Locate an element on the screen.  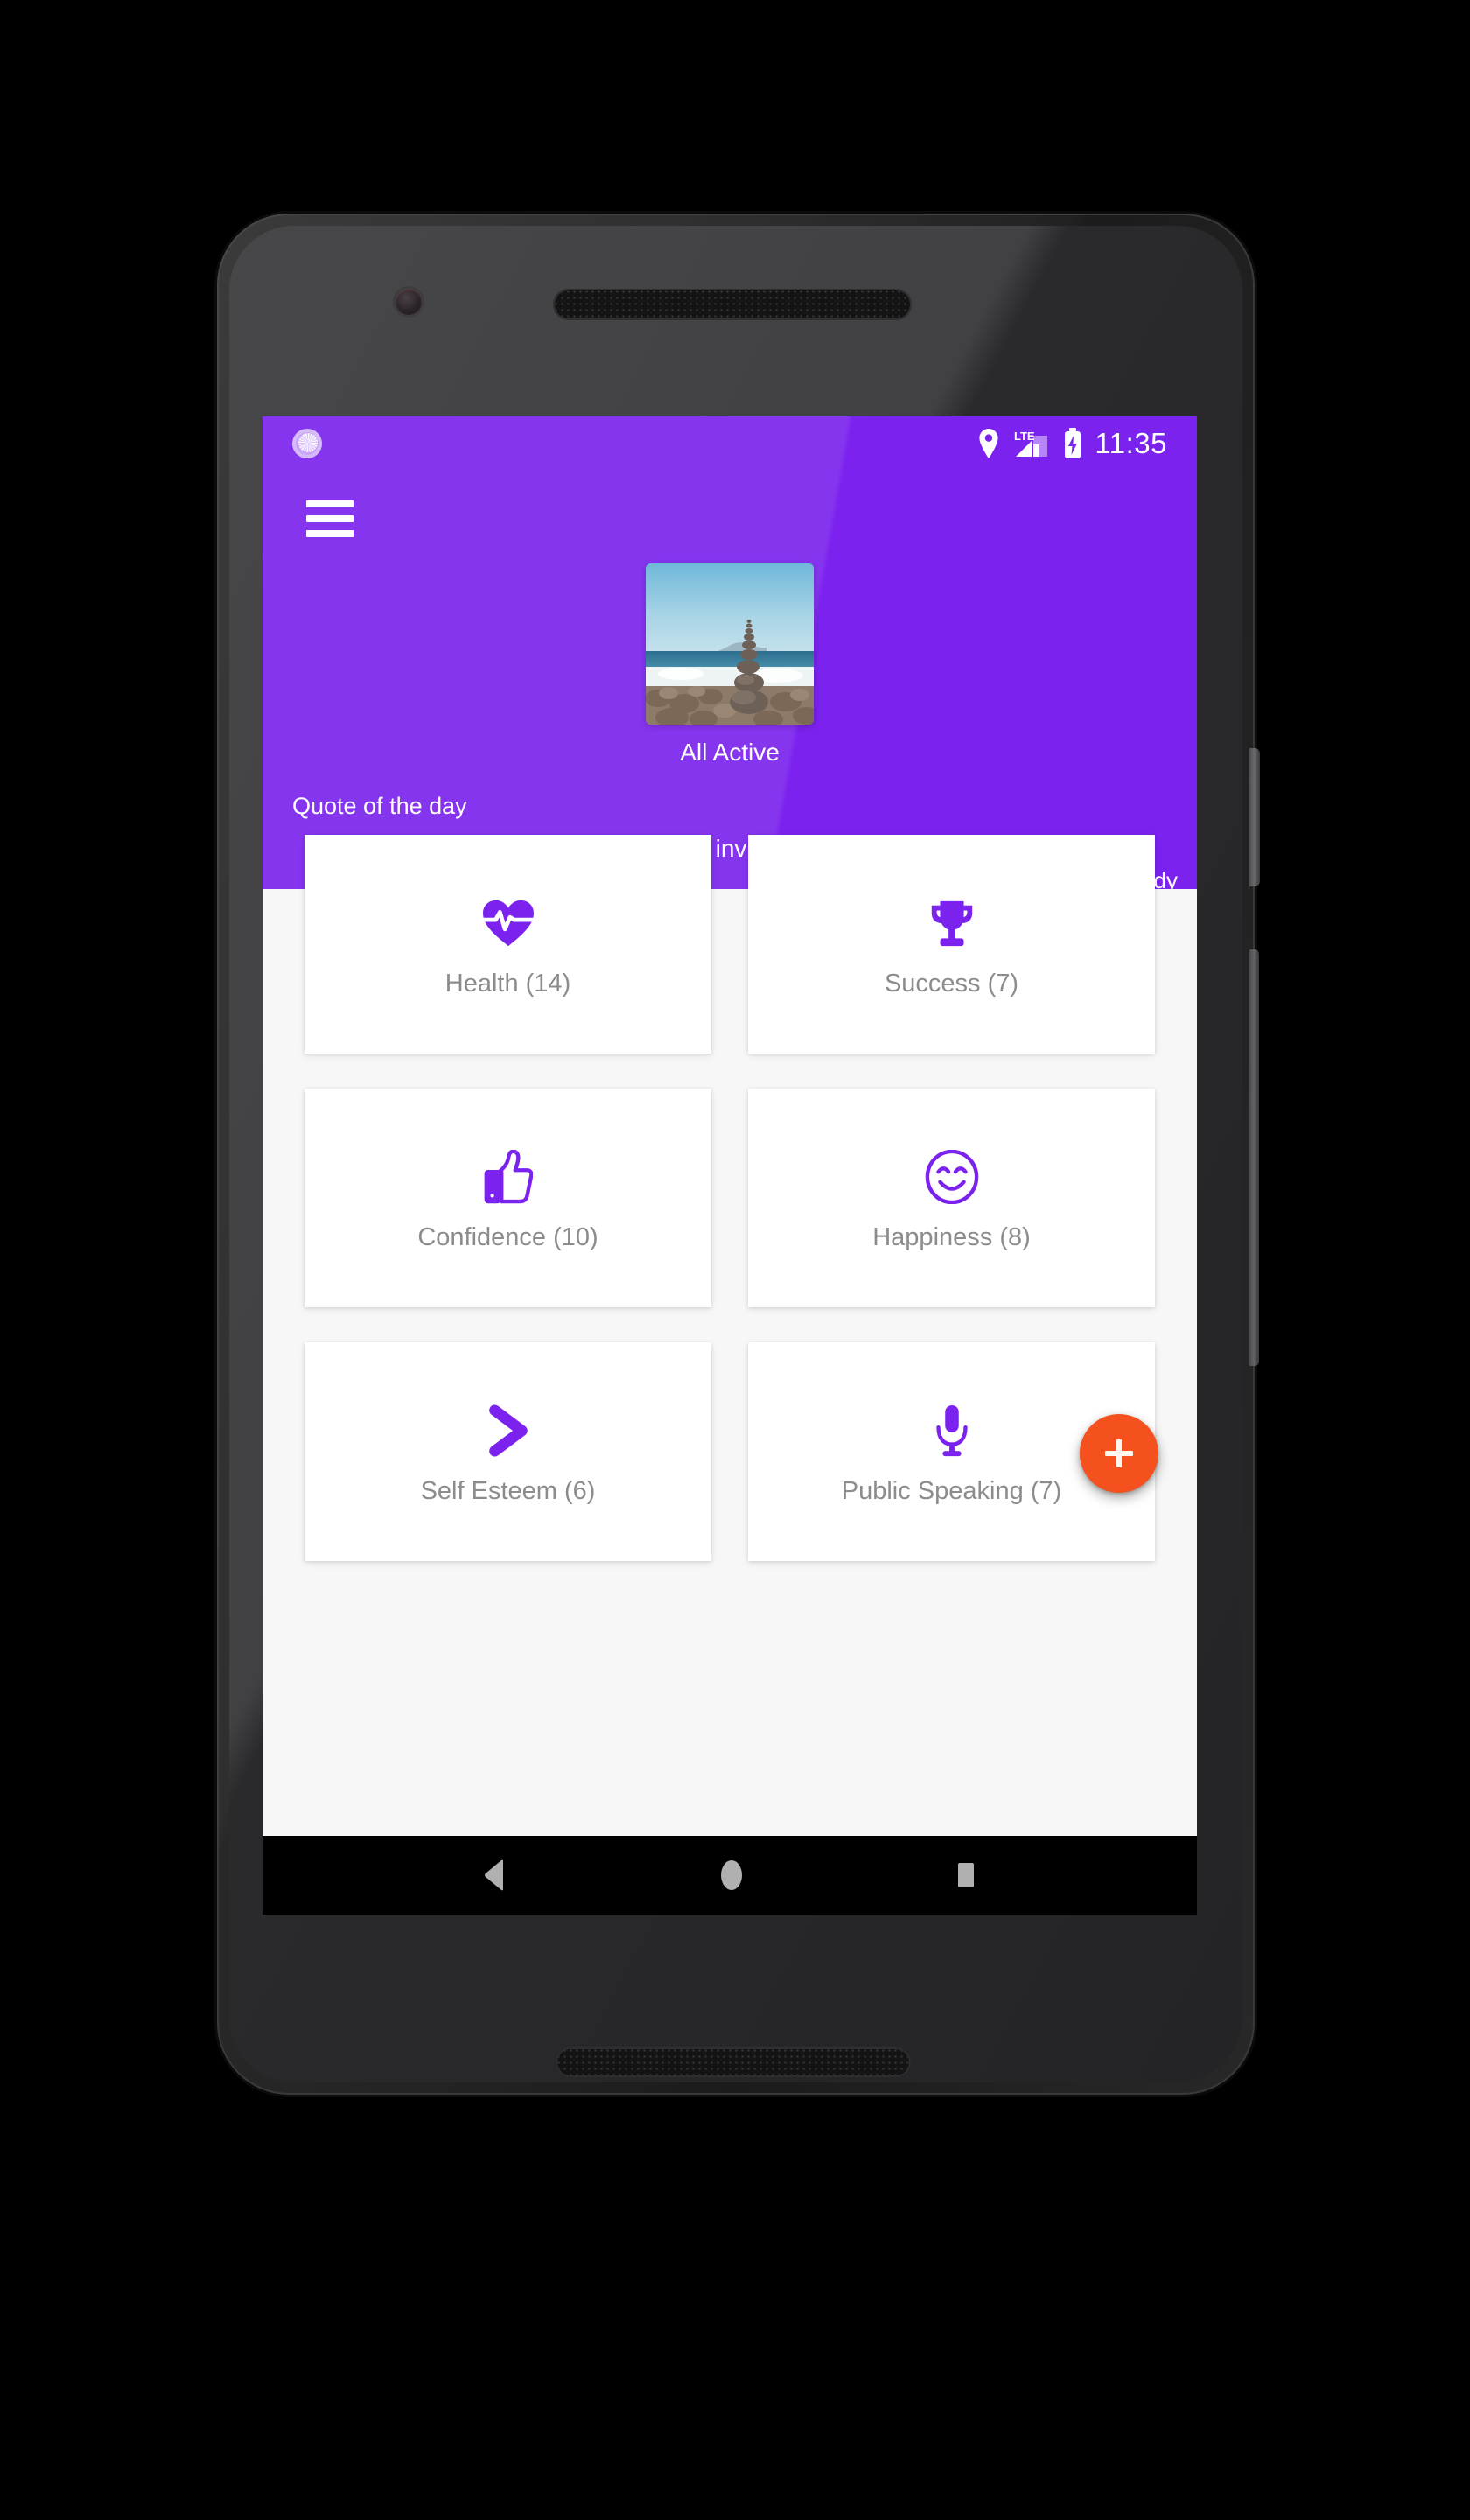
card-confidence: Confidence (10) is located at coordinates (507, 1197).